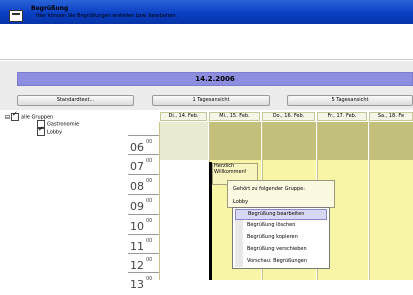 The image size is (413, 295). Describe the element at coordinates (391, 116) in the screenshot. I see `day-header: Sa., 18. Fe` at that location.